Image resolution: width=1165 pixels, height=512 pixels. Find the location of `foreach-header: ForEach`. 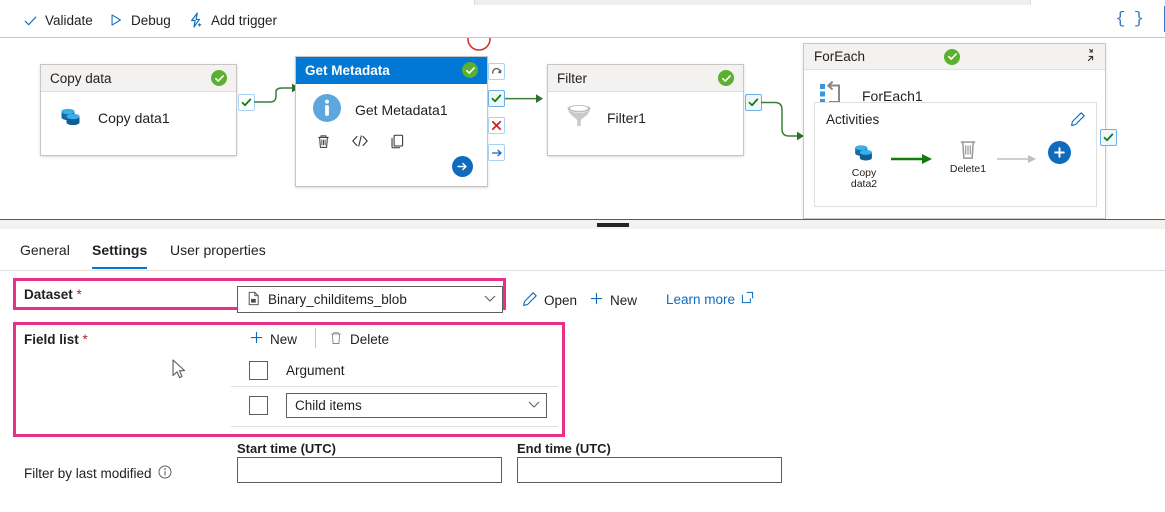

foreach-header: ForEach is located at coordinates (954, 57).